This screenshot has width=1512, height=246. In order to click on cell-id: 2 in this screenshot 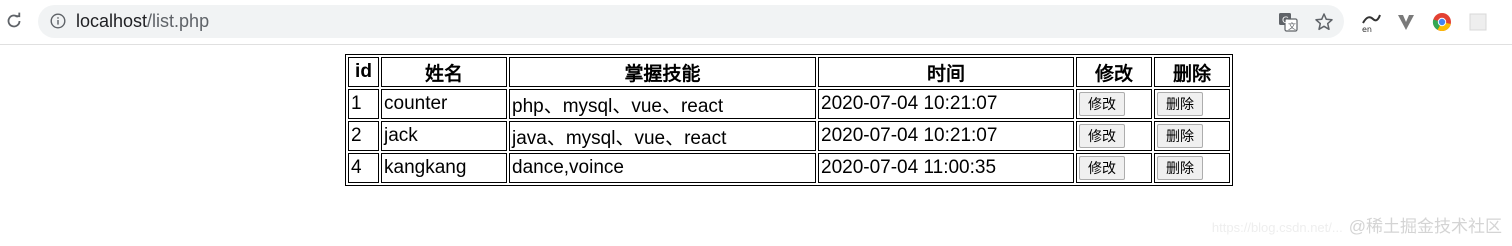, I will do `click(363, 136)`.